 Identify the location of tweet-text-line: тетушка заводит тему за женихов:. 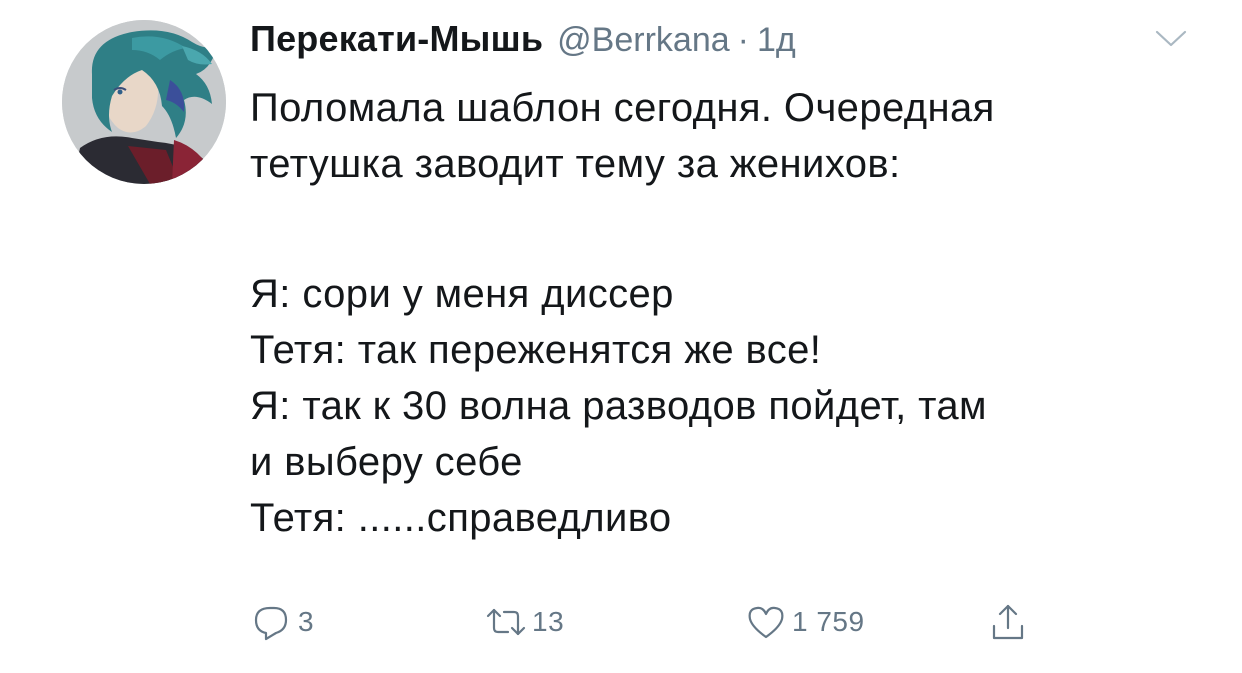
(575, 164).